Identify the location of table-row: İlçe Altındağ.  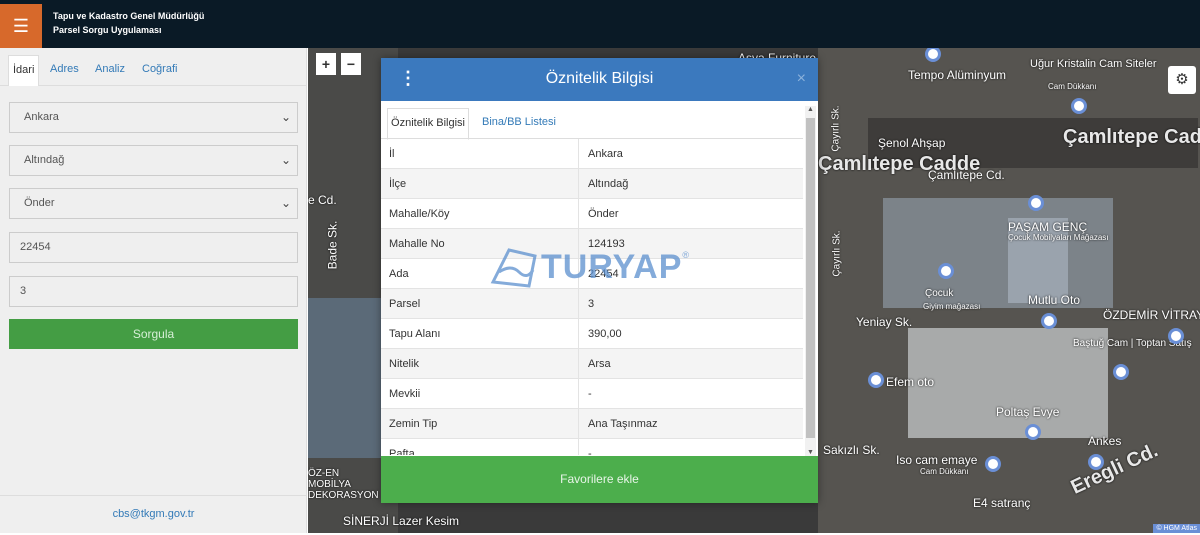
(592, 184).